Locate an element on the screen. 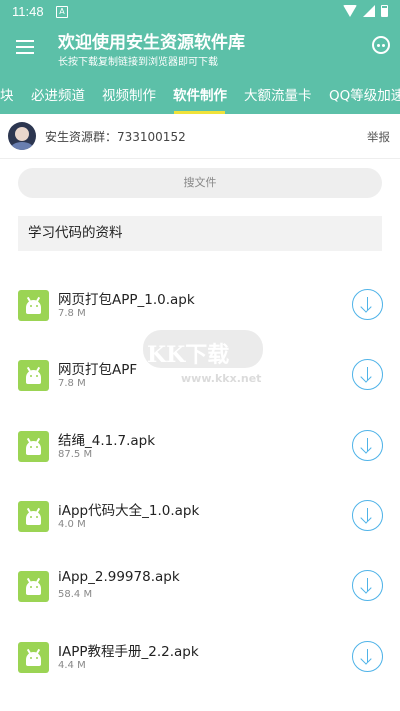  file-name: iApp_2.99978.apk is located at coordinates (119, 577).